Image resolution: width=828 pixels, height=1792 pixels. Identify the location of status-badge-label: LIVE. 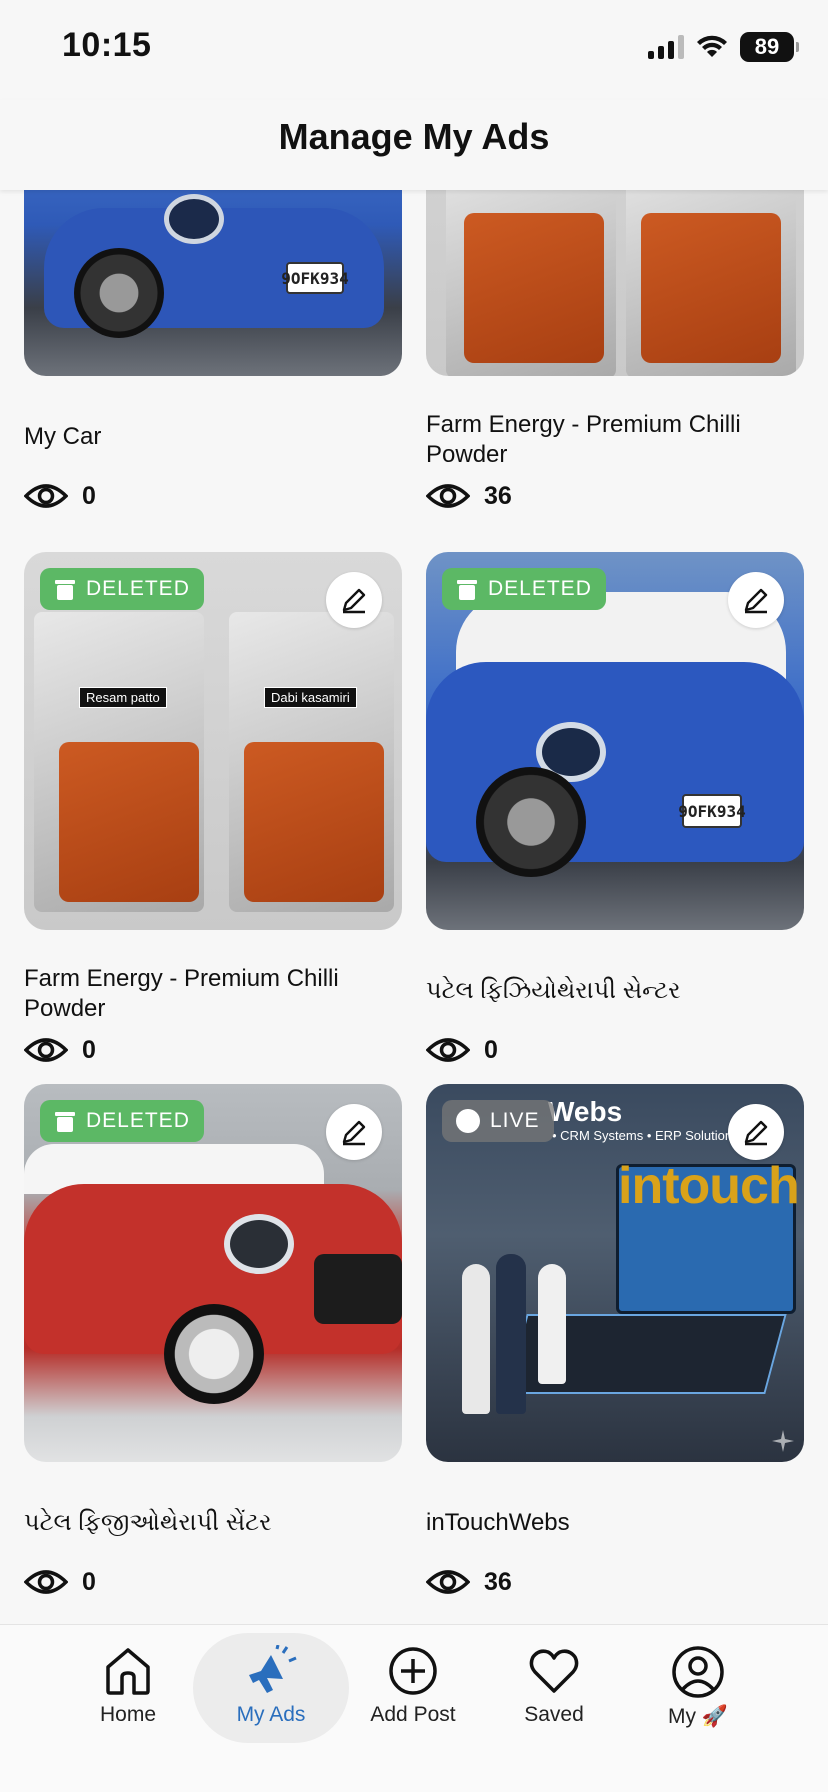
(515, 1120).